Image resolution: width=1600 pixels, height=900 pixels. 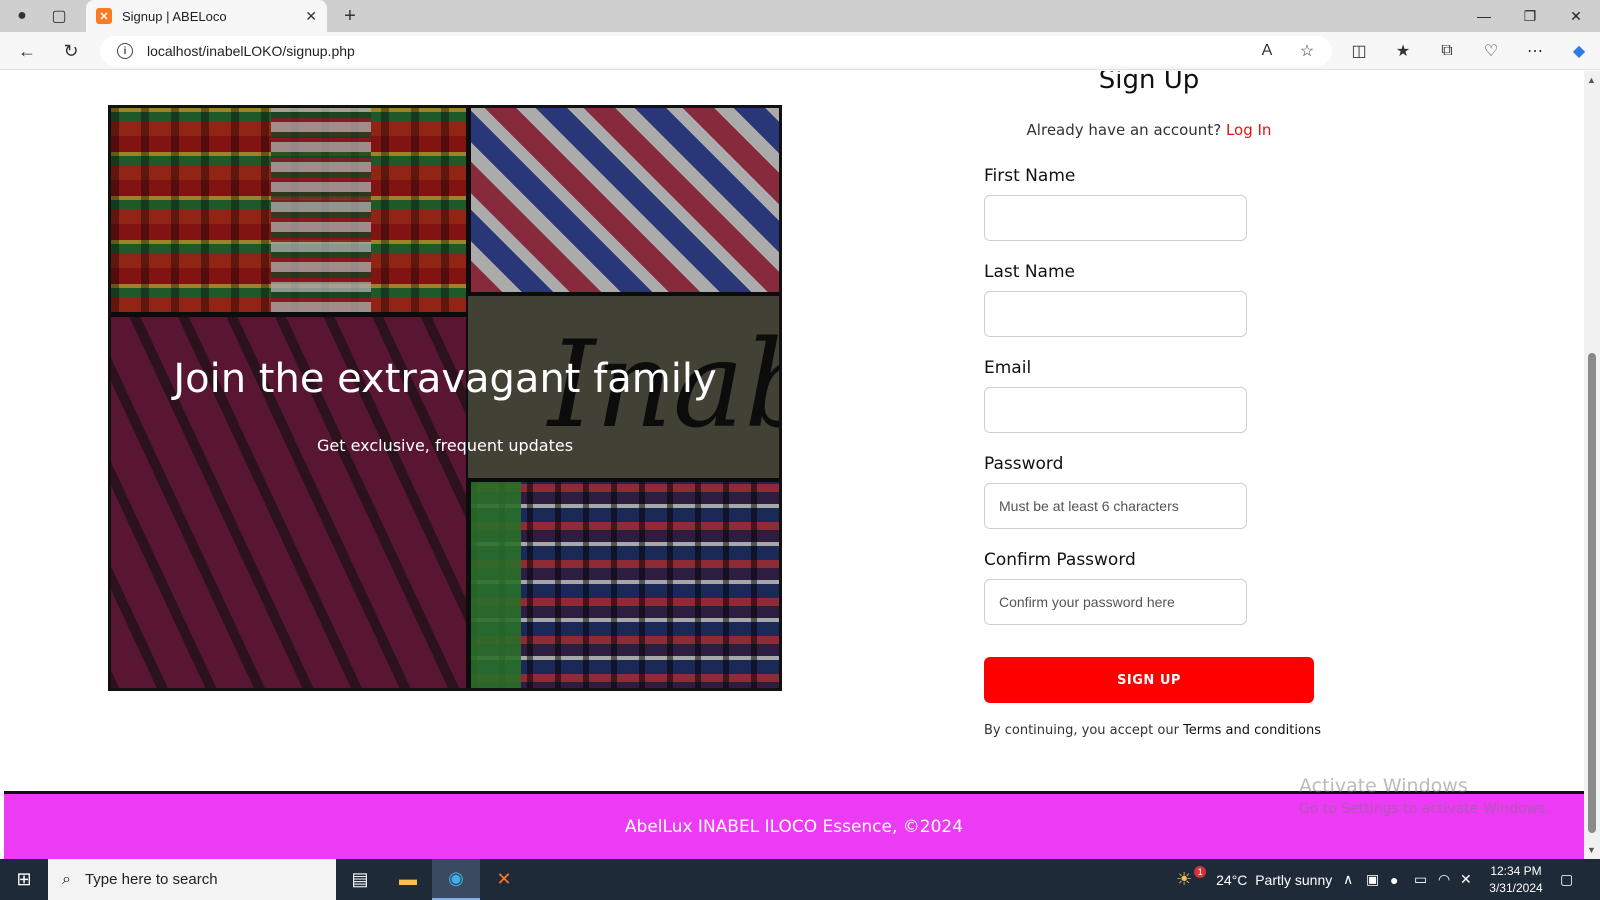 What do you see at coordinates (1124, 130) in the screenshot?
I see `login-prompt-text: Already have an account?` at bounding box center [1124, 130].